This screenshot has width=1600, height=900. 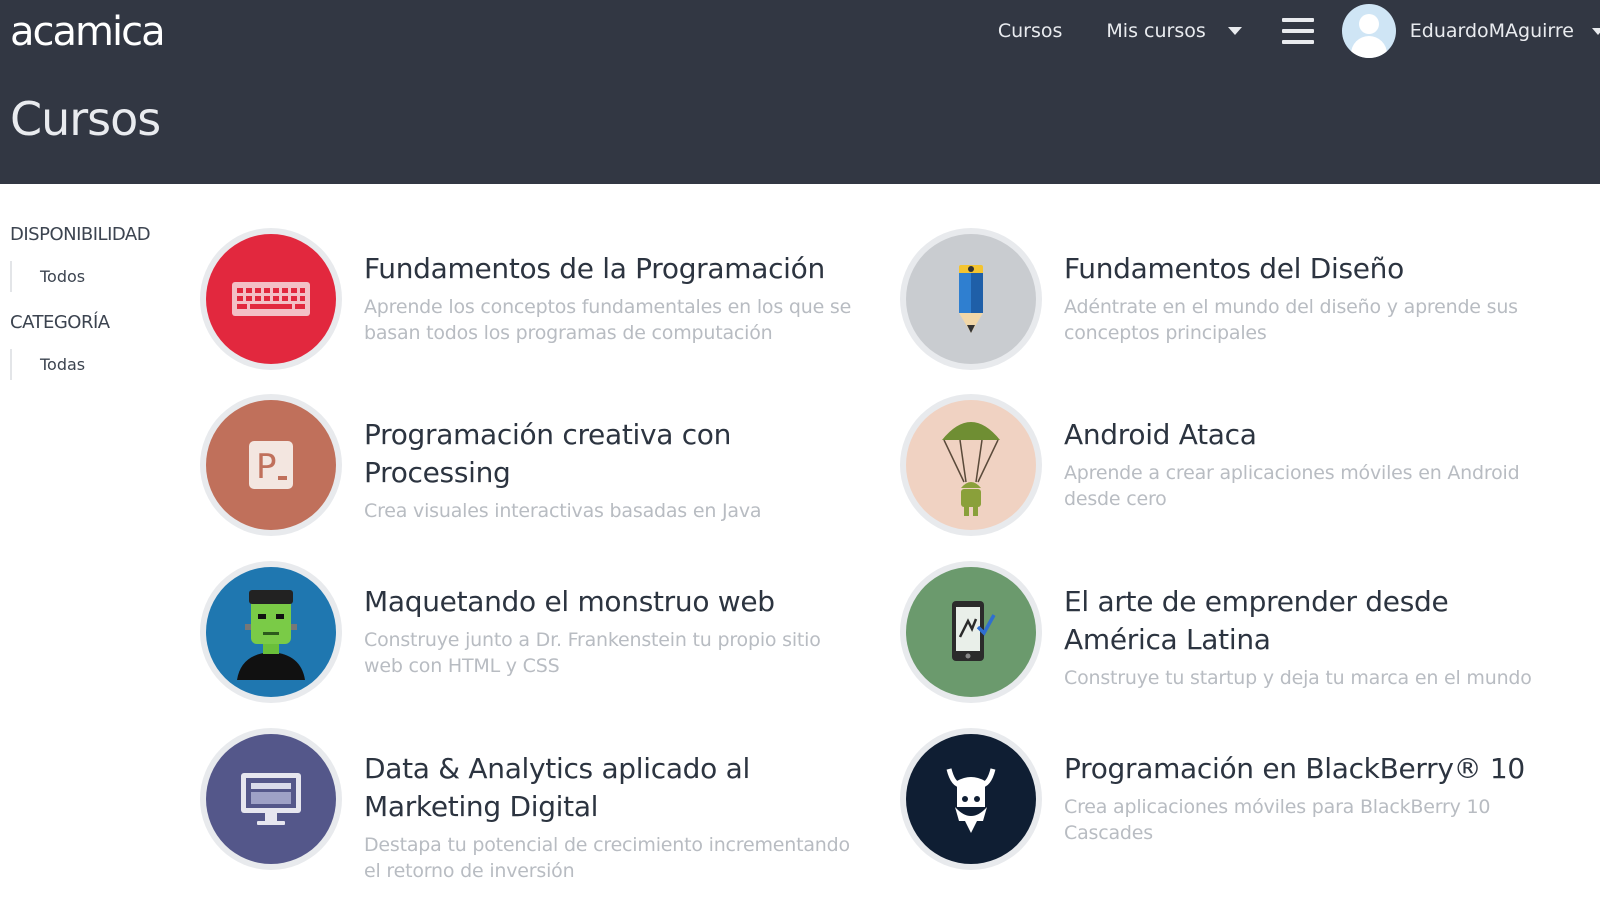 What do you see at coordinates (1314, 769) in the screenshot?
I see `course-title: Programación en BlackBerry® 10` at bounding box center [1314, 769].